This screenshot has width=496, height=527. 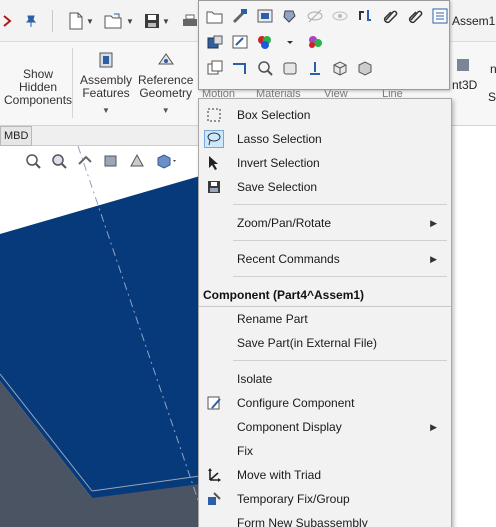 I want to click on graphics-area-right, so click(x=474, y=326).